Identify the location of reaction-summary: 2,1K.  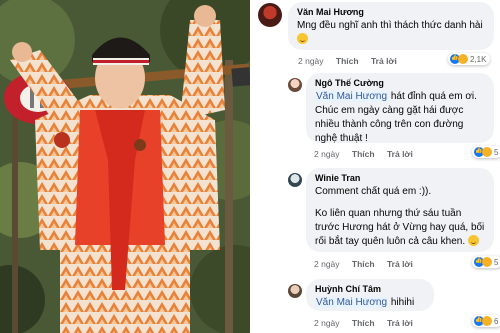
(469, 59).